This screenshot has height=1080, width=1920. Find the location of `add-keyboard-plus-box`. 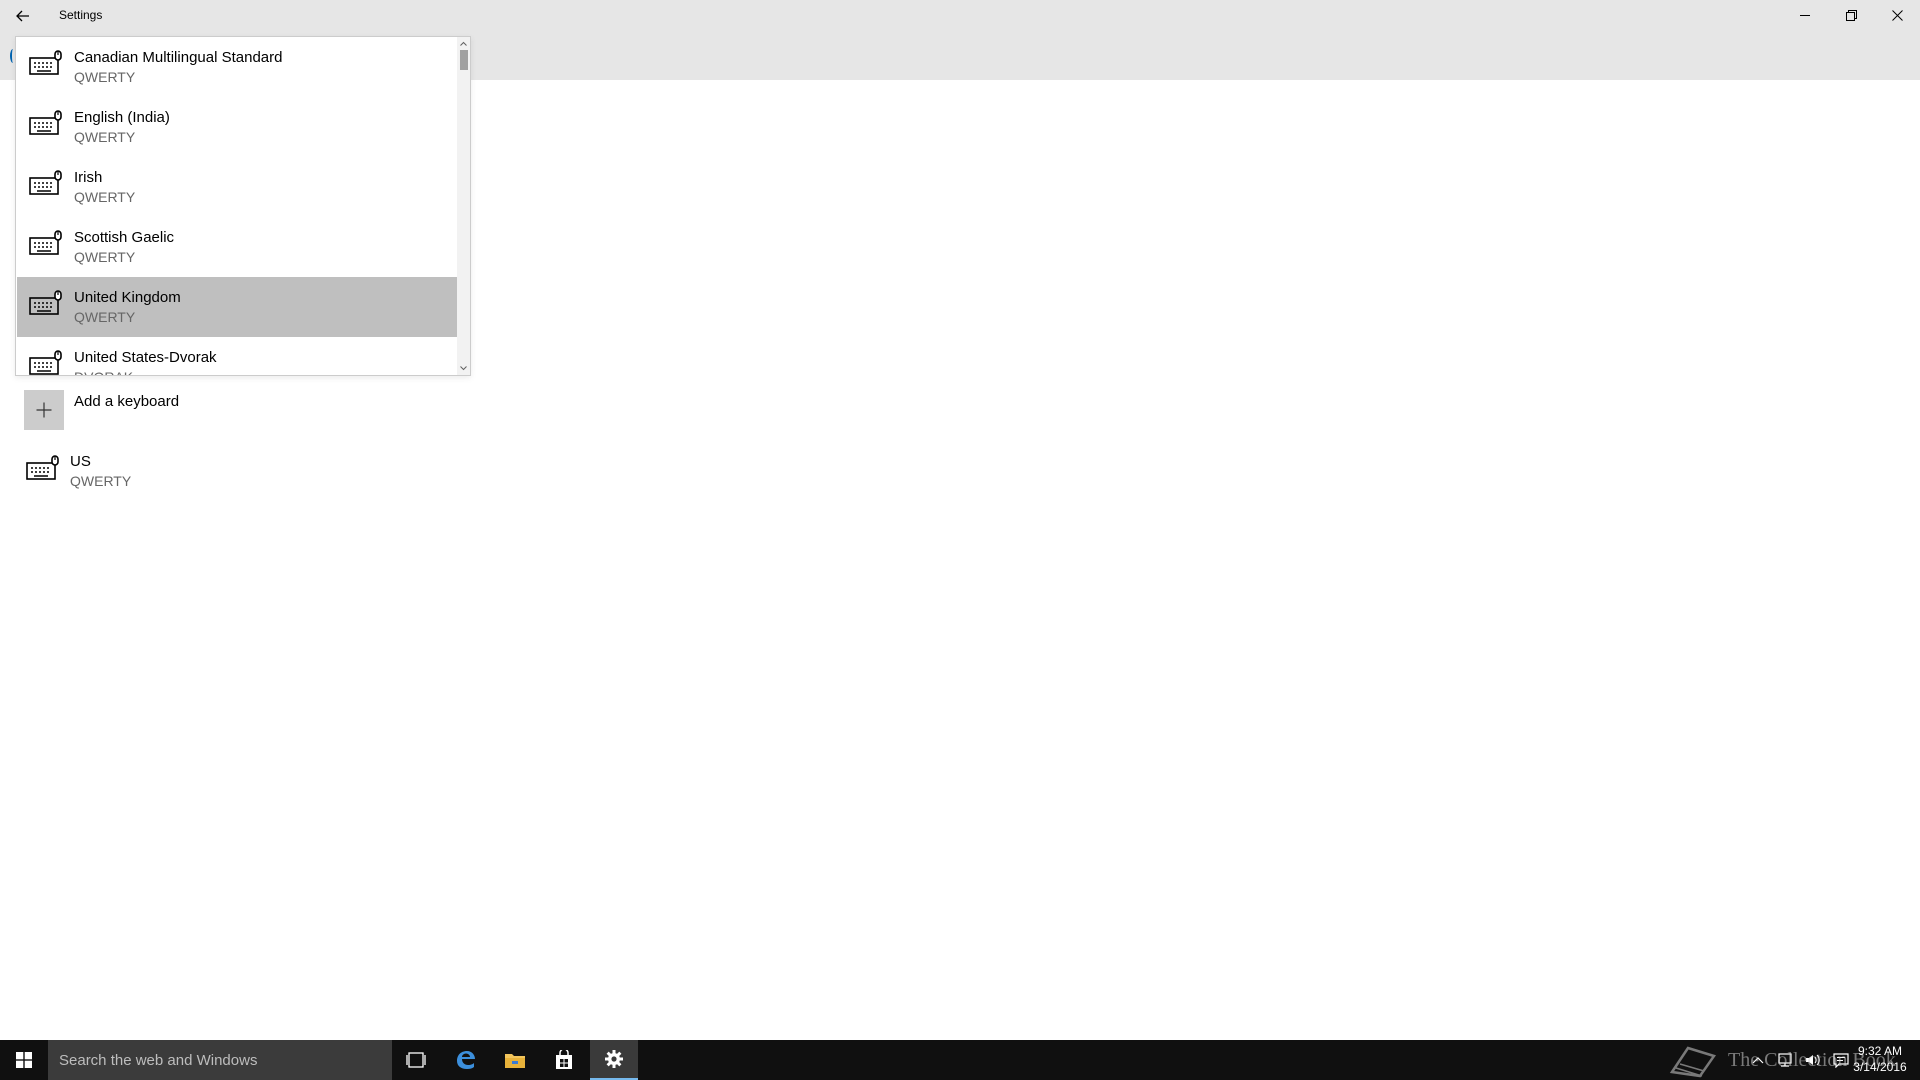

add-keyboard-plus-box is located at coordinates (44, 410).